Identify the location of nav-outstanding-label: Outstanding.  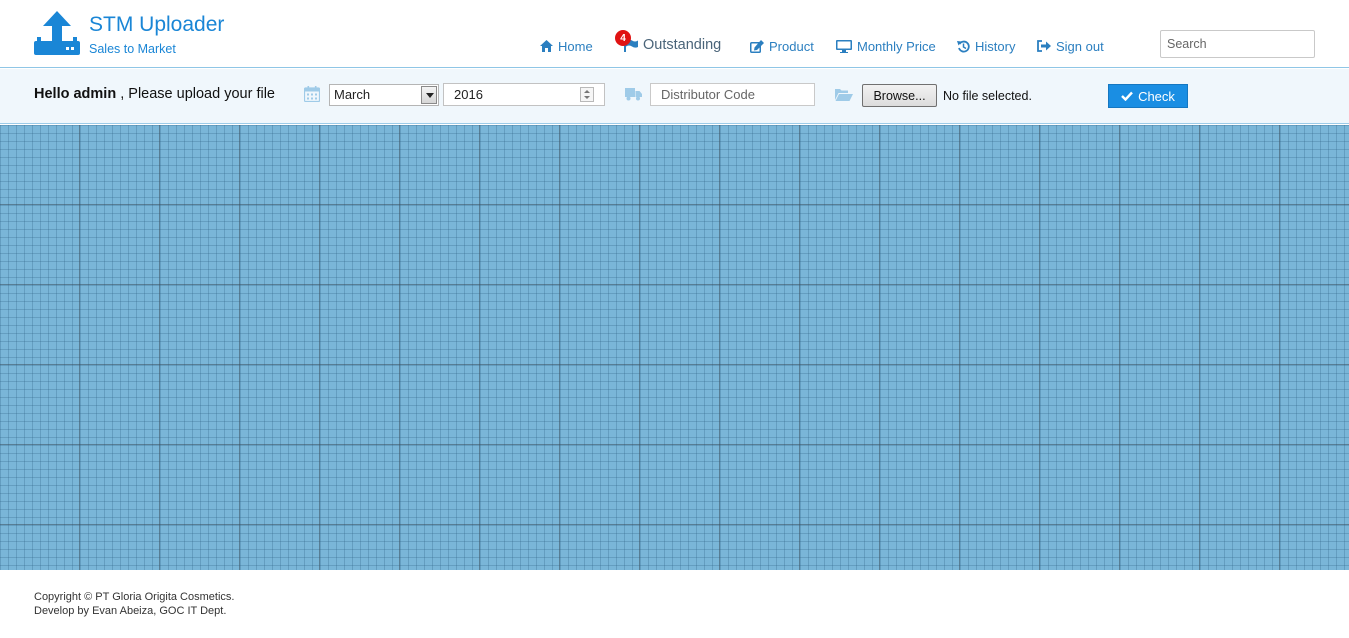
(682, 45).